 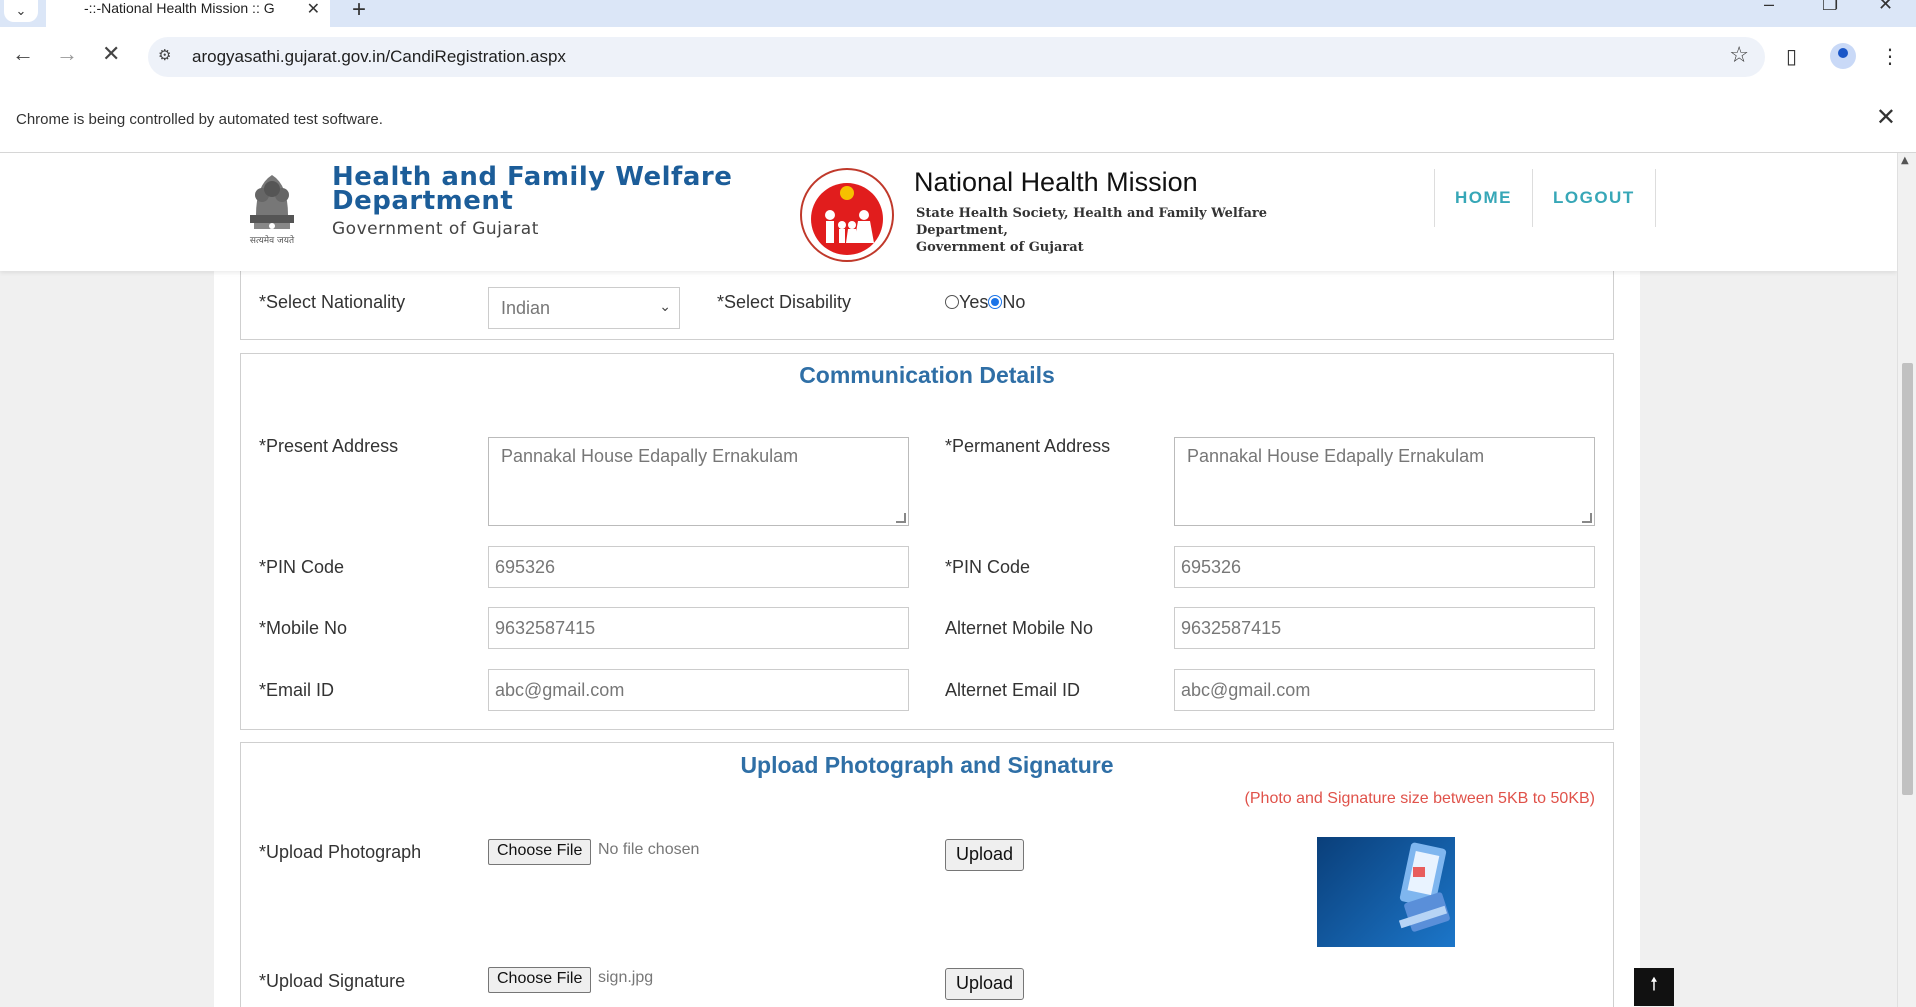 I want to click on side-panel-icon: ▯, so click(x=1791, y=56).